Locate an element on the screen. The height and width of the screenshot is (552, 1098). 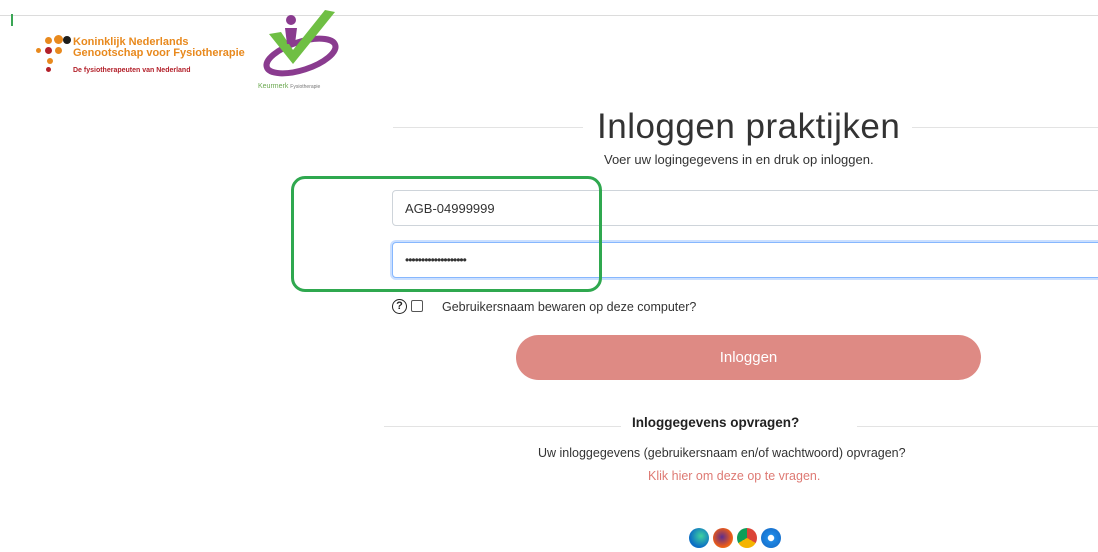
top-divider is located at coordinates (549, 15).